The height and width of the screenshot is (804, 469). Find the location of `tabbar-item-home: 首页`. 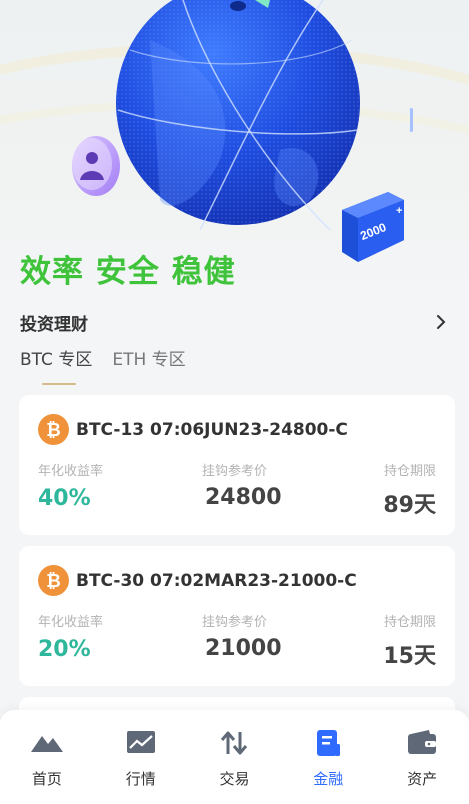

tabbar-item-home: 首页 is located at coordinates (47, 757).